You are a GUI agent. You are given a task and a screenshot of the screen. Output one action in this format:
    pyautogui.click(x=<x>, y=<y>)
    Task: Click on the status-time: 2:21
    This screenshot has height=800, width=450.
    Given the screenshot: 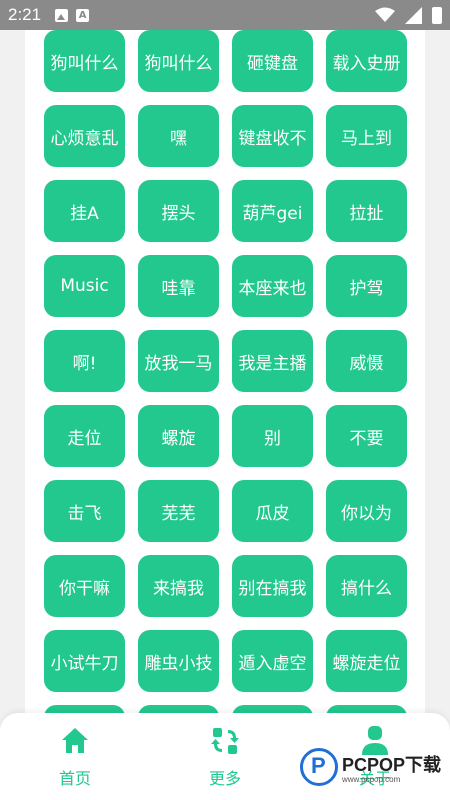 What is the action you would take?
    pyautogui.click(x=25, y=14)
    